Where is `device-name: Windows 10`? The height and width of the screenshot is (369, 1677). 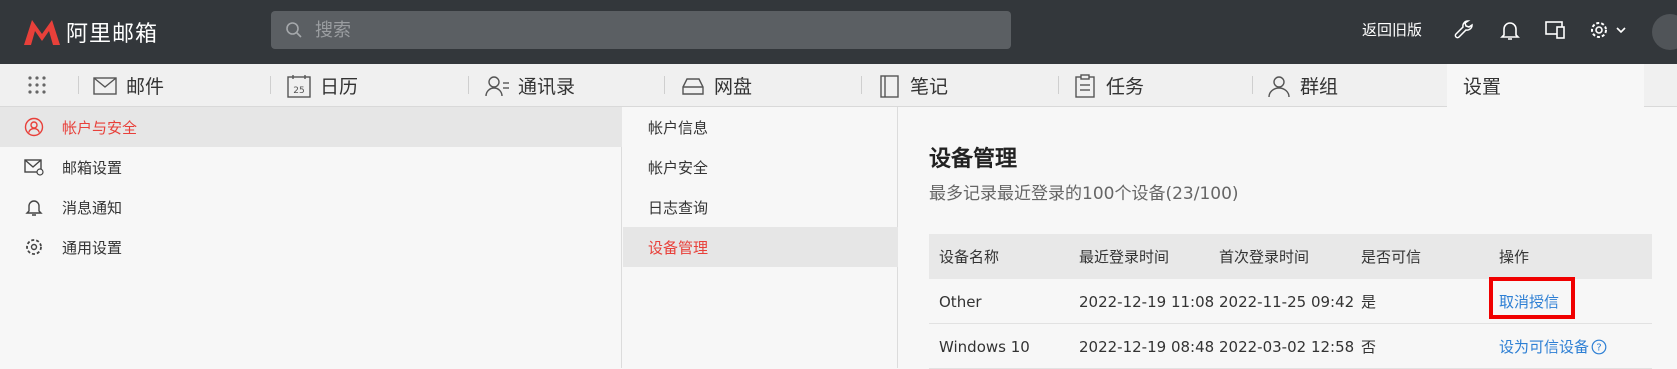 device-name: Windows 10 is located at coordinates (984, 346).